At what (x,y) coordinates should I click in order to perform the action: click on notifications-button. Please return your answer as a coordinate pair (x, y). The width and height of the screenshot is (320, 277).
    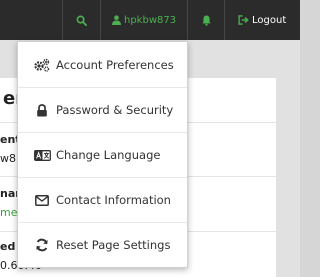
    Looking at the image, I should click on (206, 20).